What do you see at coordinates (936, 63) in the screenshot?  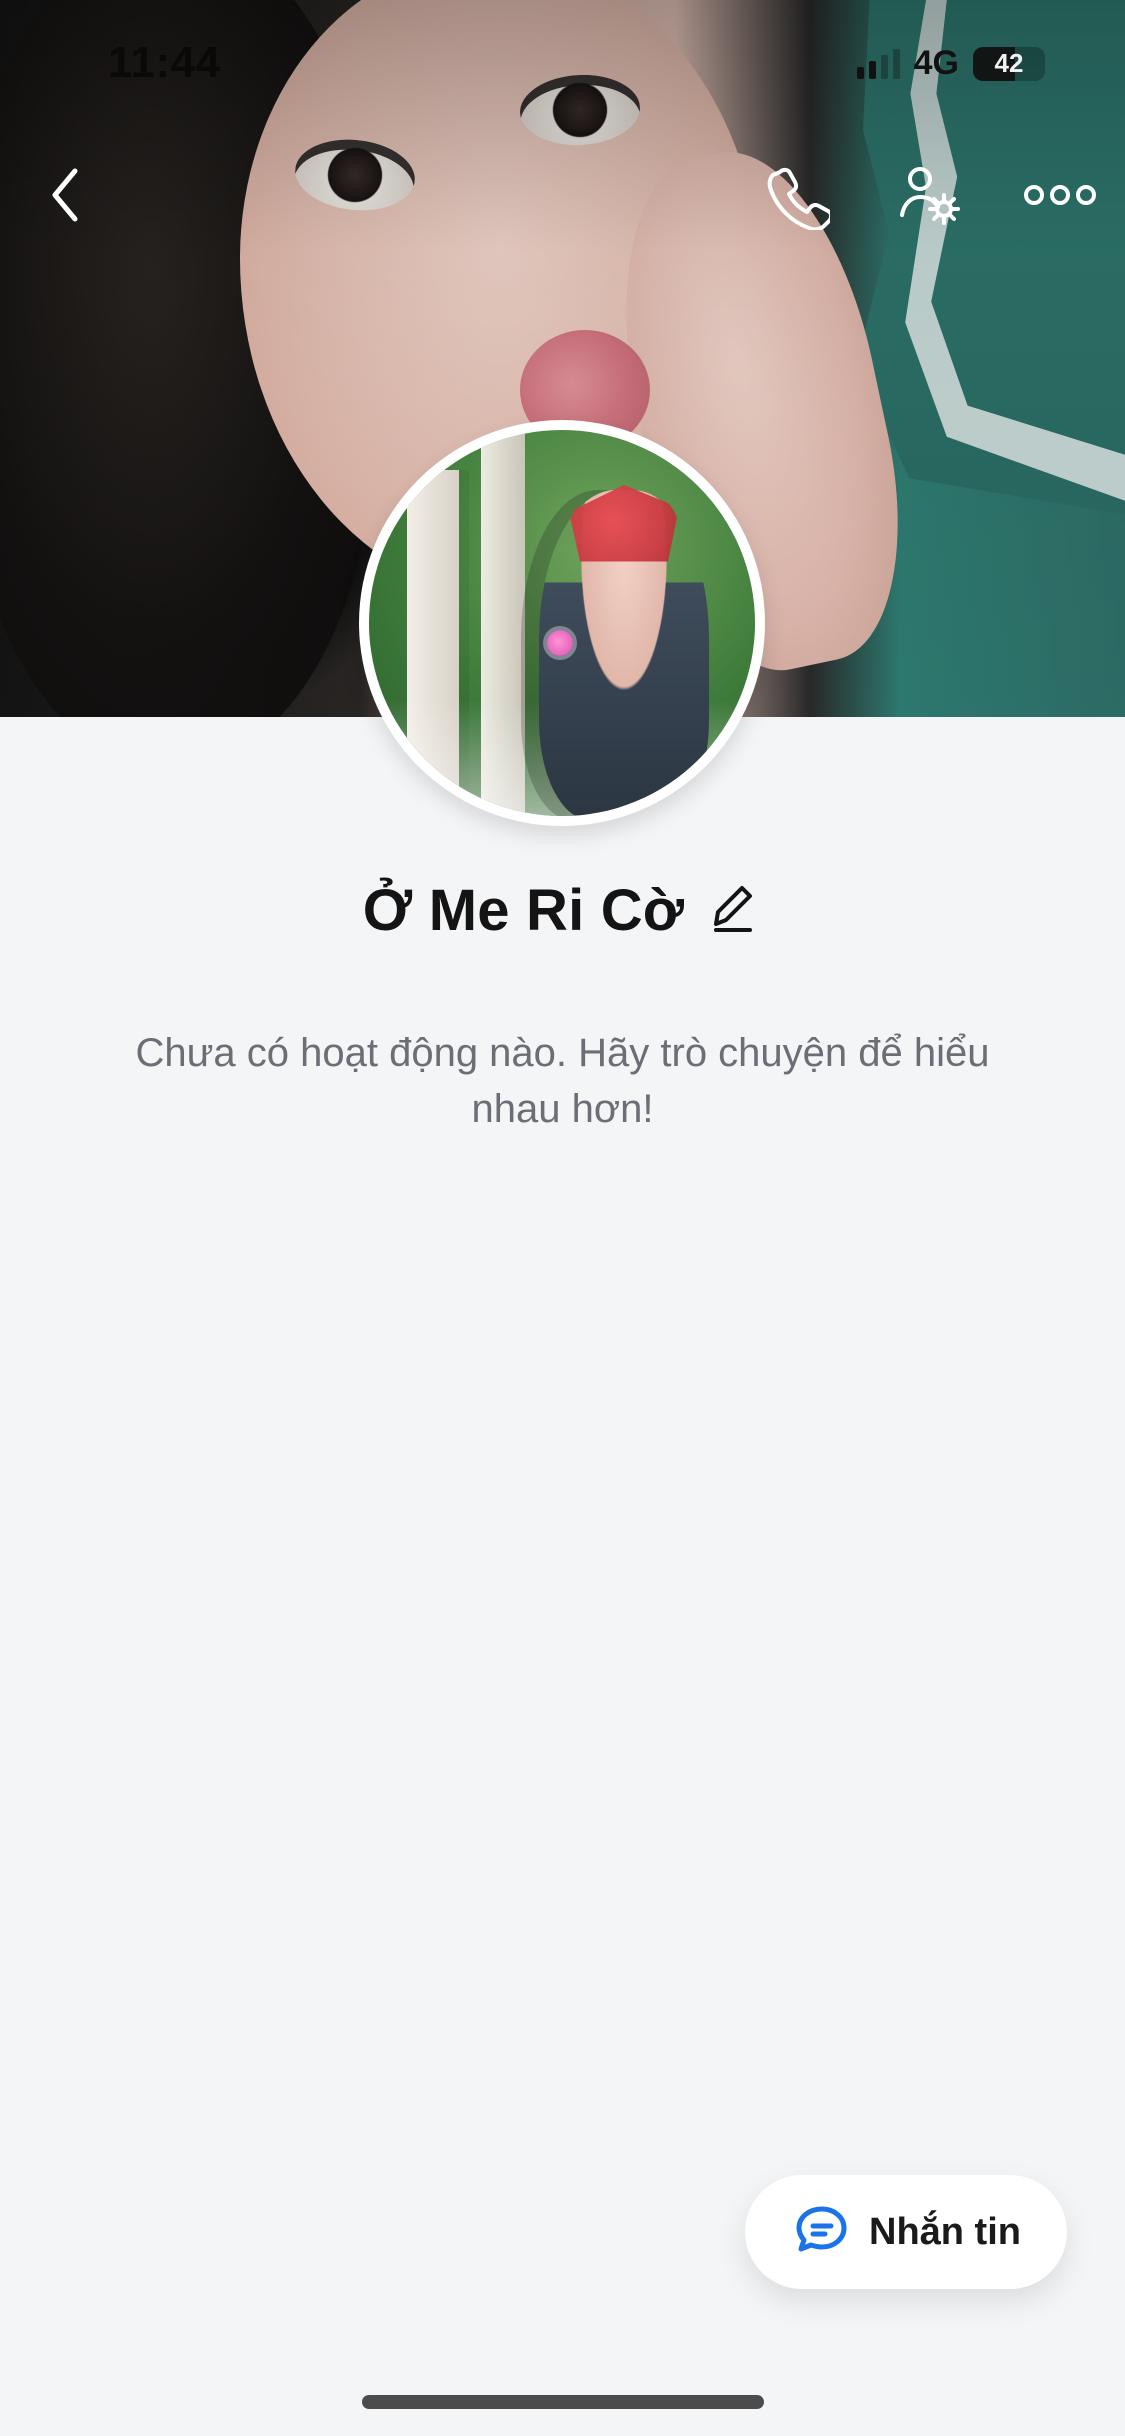 I see `network-label: 4G` at bounding box center [936, 63].